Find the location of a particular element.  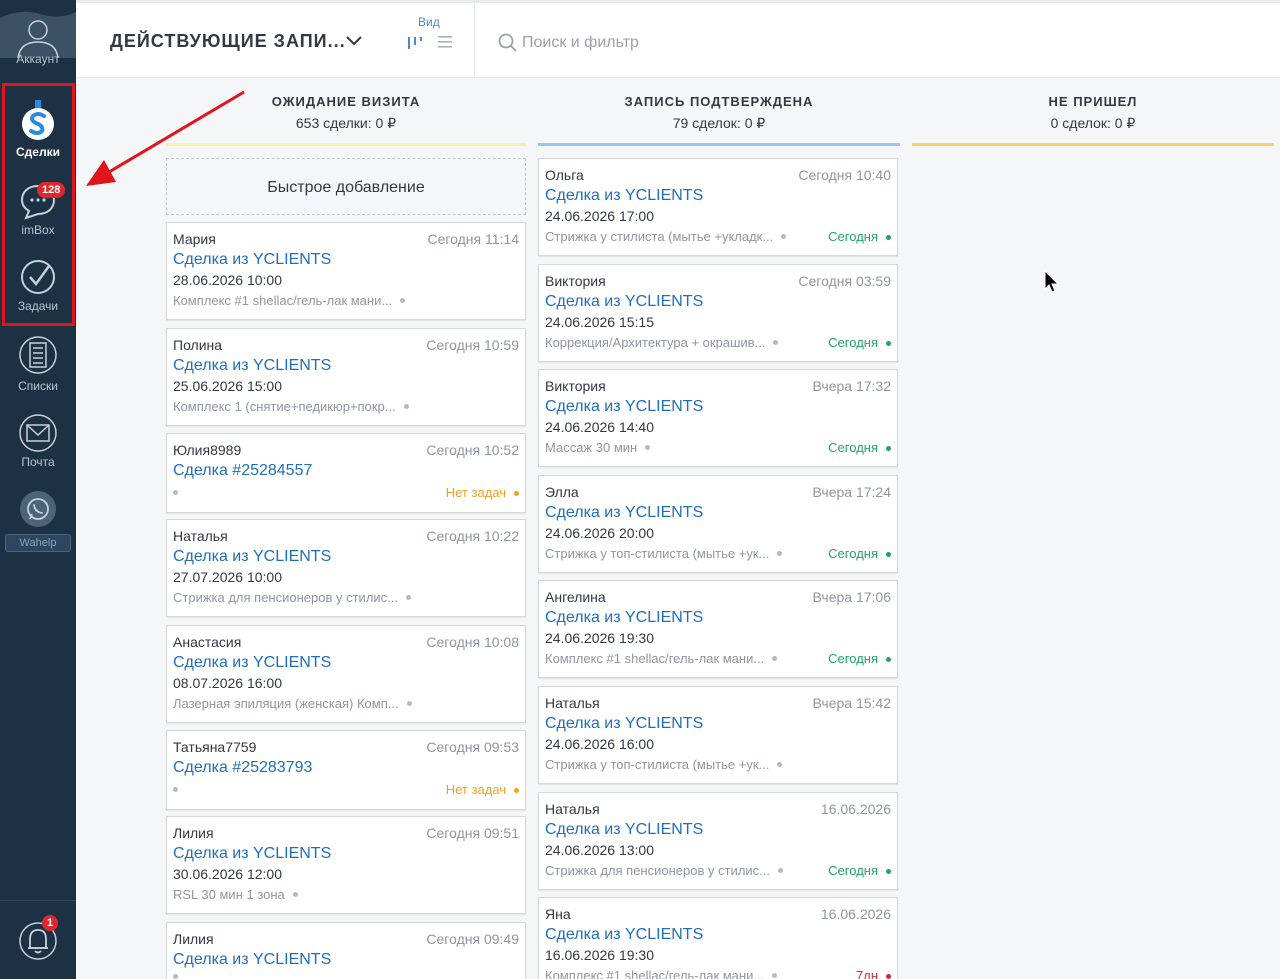

appointment-date: 24.06.2026 17:00 is located at coordinates (599, 216).